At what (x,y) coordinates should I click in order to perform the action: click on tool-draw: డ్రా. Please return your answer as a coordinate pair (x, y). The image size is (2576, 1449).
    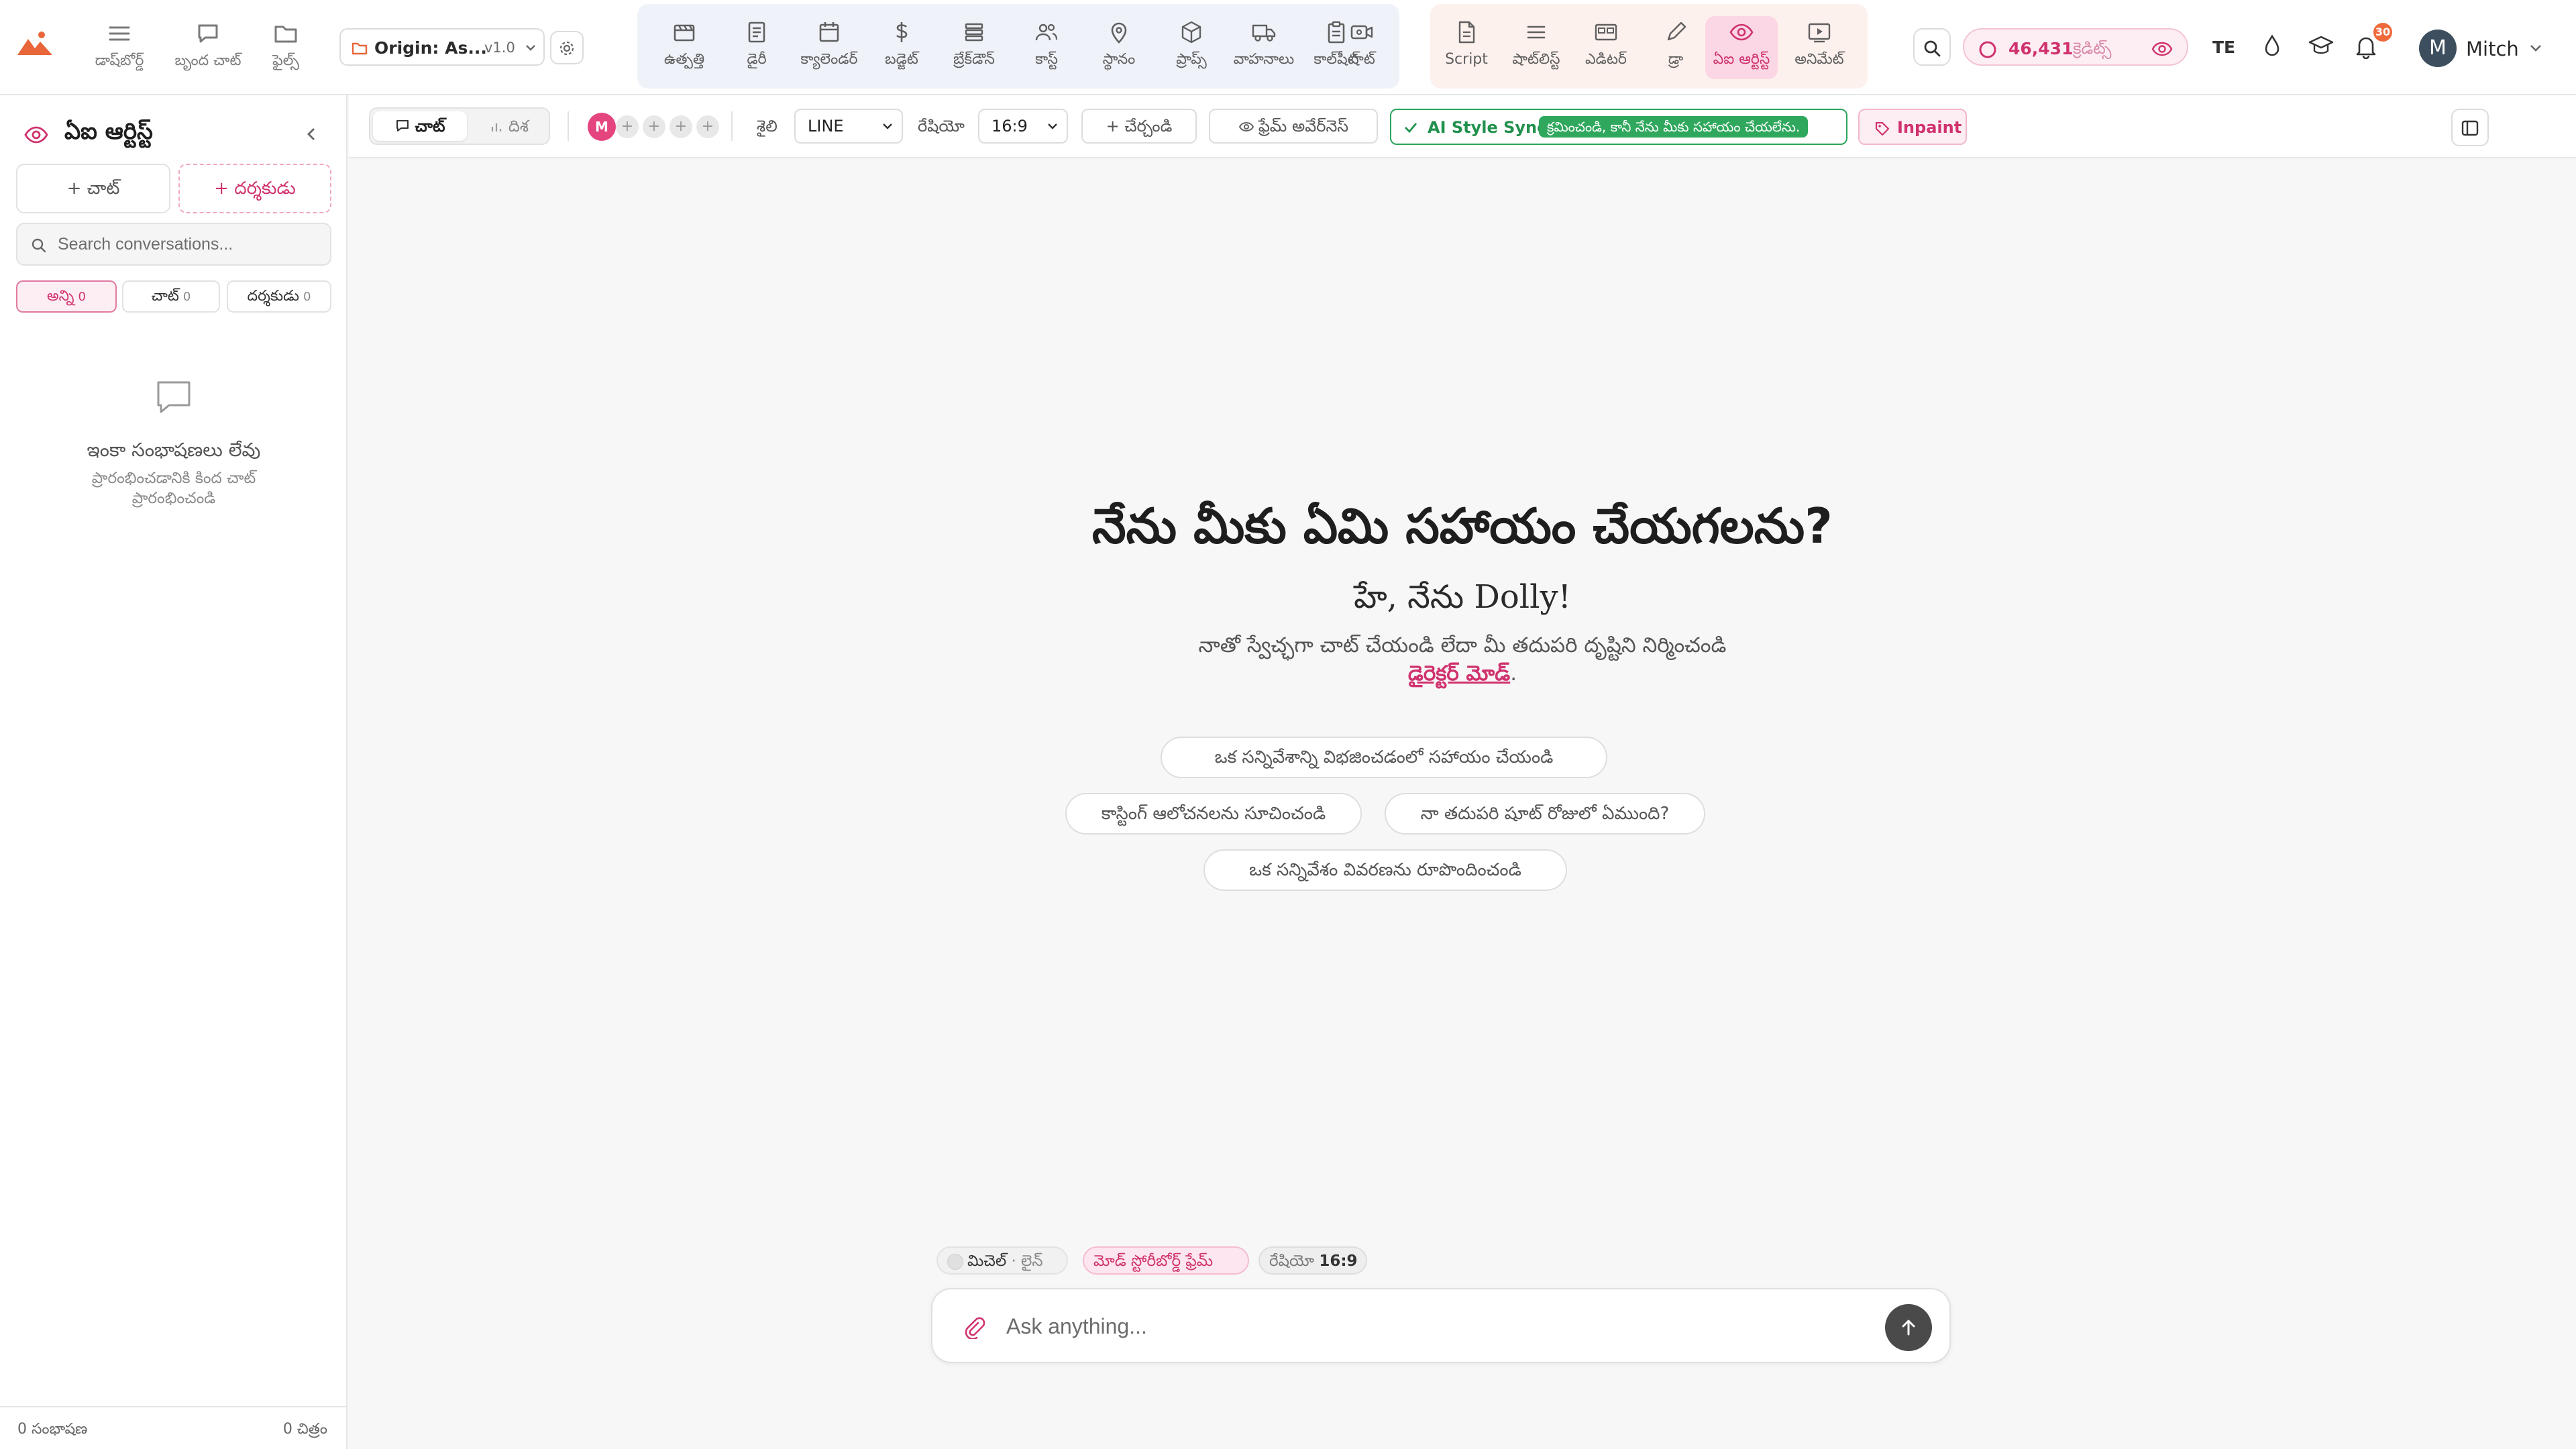
    Looking at the image, I should click on (1676, 47).